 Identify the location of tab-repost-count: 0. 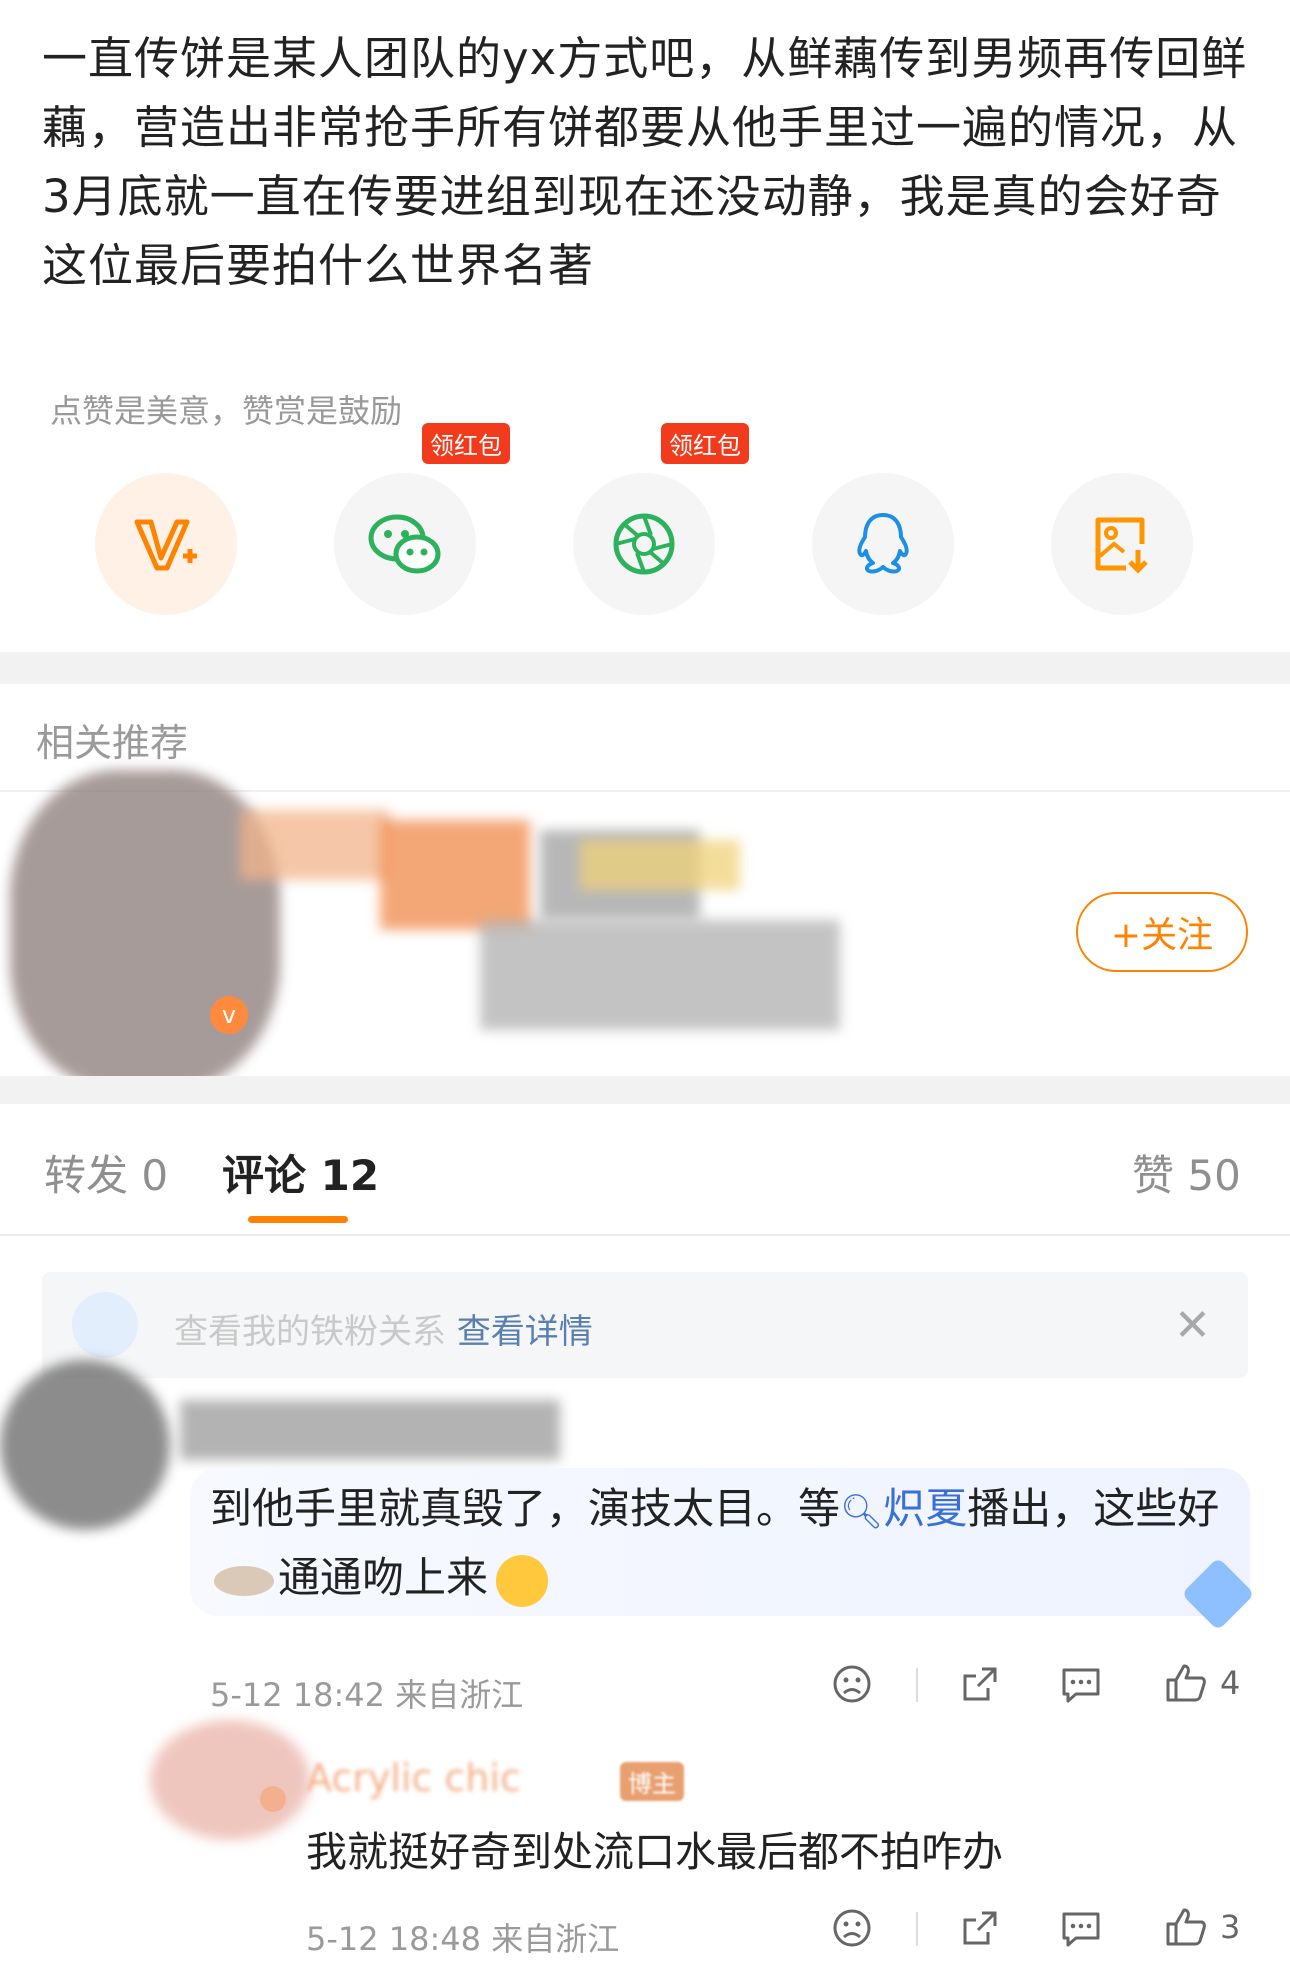
(155, 1175).